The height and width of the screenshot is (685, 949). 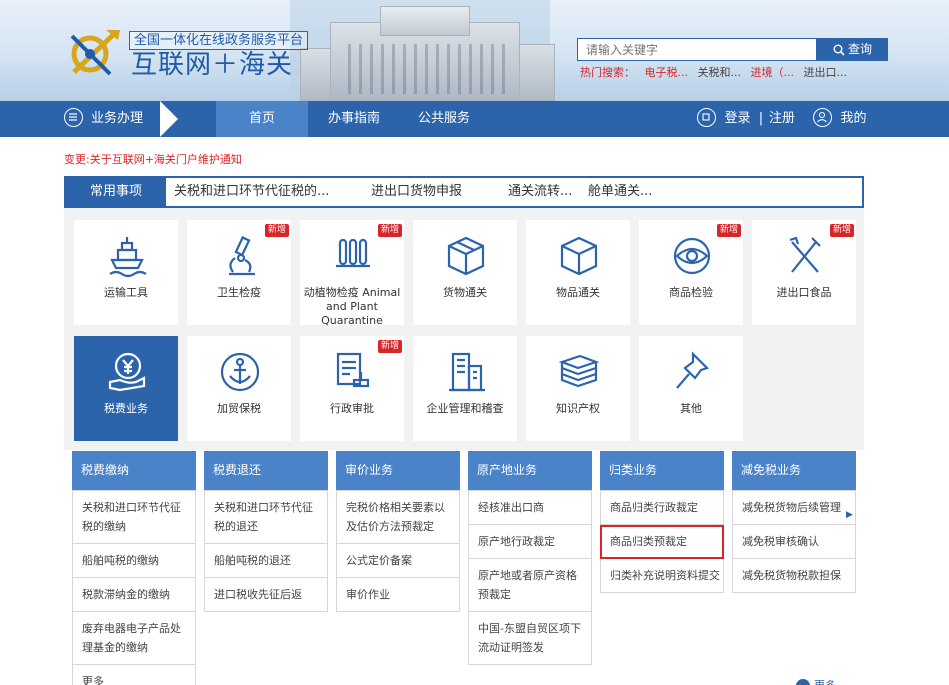 What do you see at coordinates (425, 21) in the screenshot?
I see `banner-building` at bounding box center [425, 21].